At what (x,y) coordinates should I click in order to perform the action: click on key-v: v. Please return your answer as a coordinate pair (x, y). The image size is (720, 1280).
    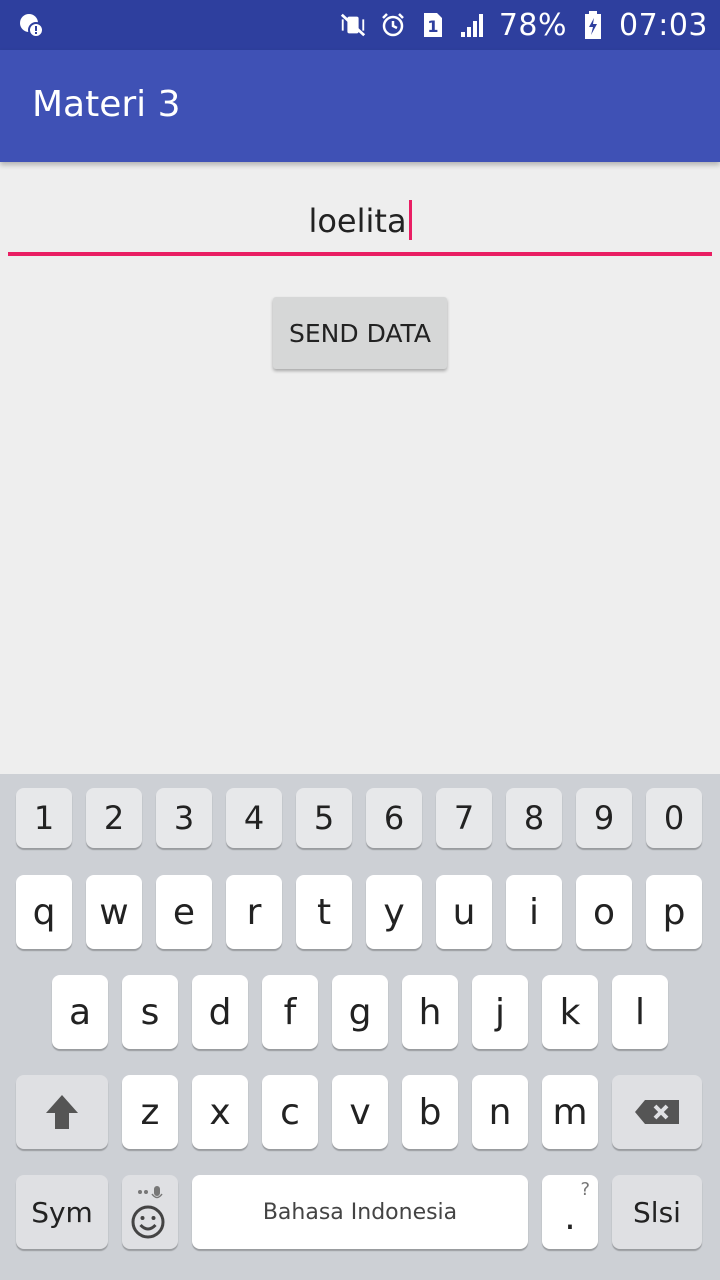
    Looking at the image, I should click on (360, 1112).